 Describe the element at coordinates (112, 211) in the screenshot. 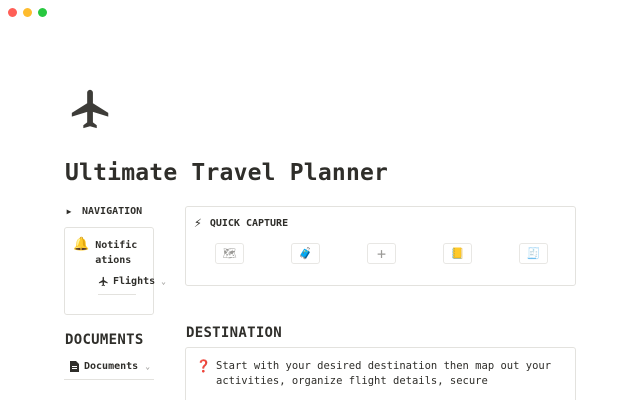

I see `navigation-label: NAVIGATION` at that location.